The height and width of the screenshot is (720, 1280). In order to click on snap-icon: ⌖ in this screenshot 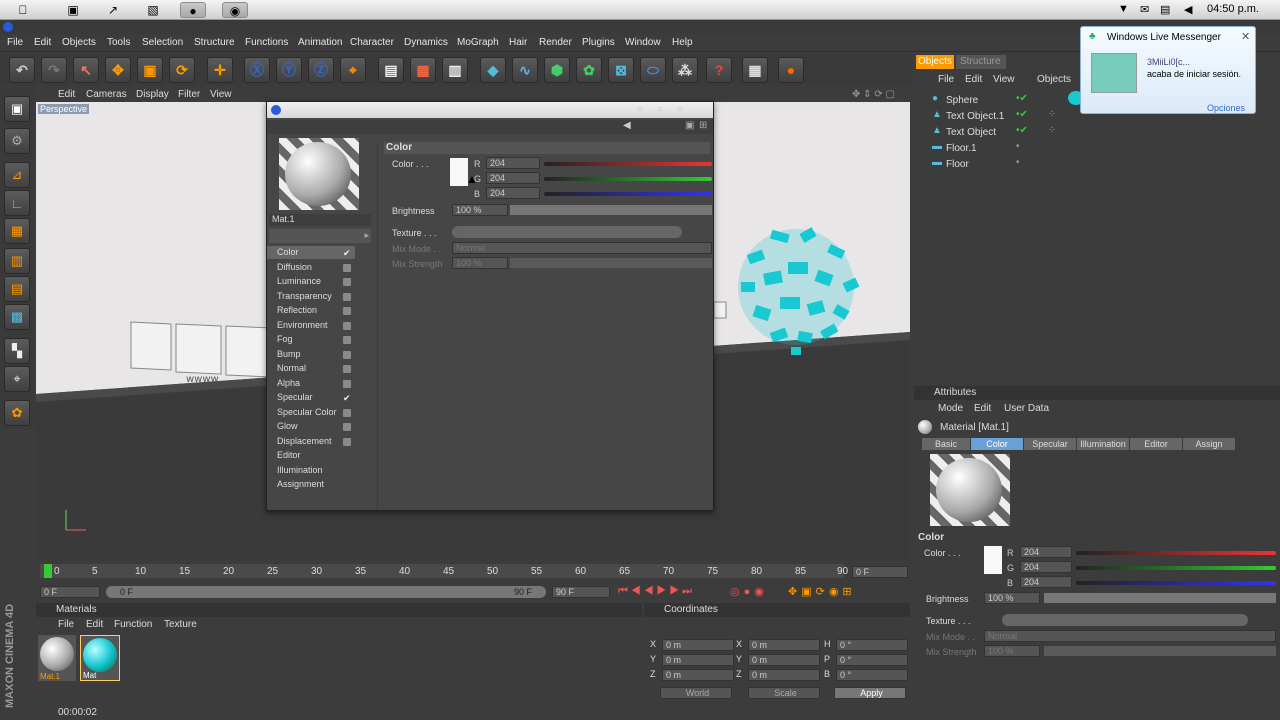, I will do `click(17, 379)`.